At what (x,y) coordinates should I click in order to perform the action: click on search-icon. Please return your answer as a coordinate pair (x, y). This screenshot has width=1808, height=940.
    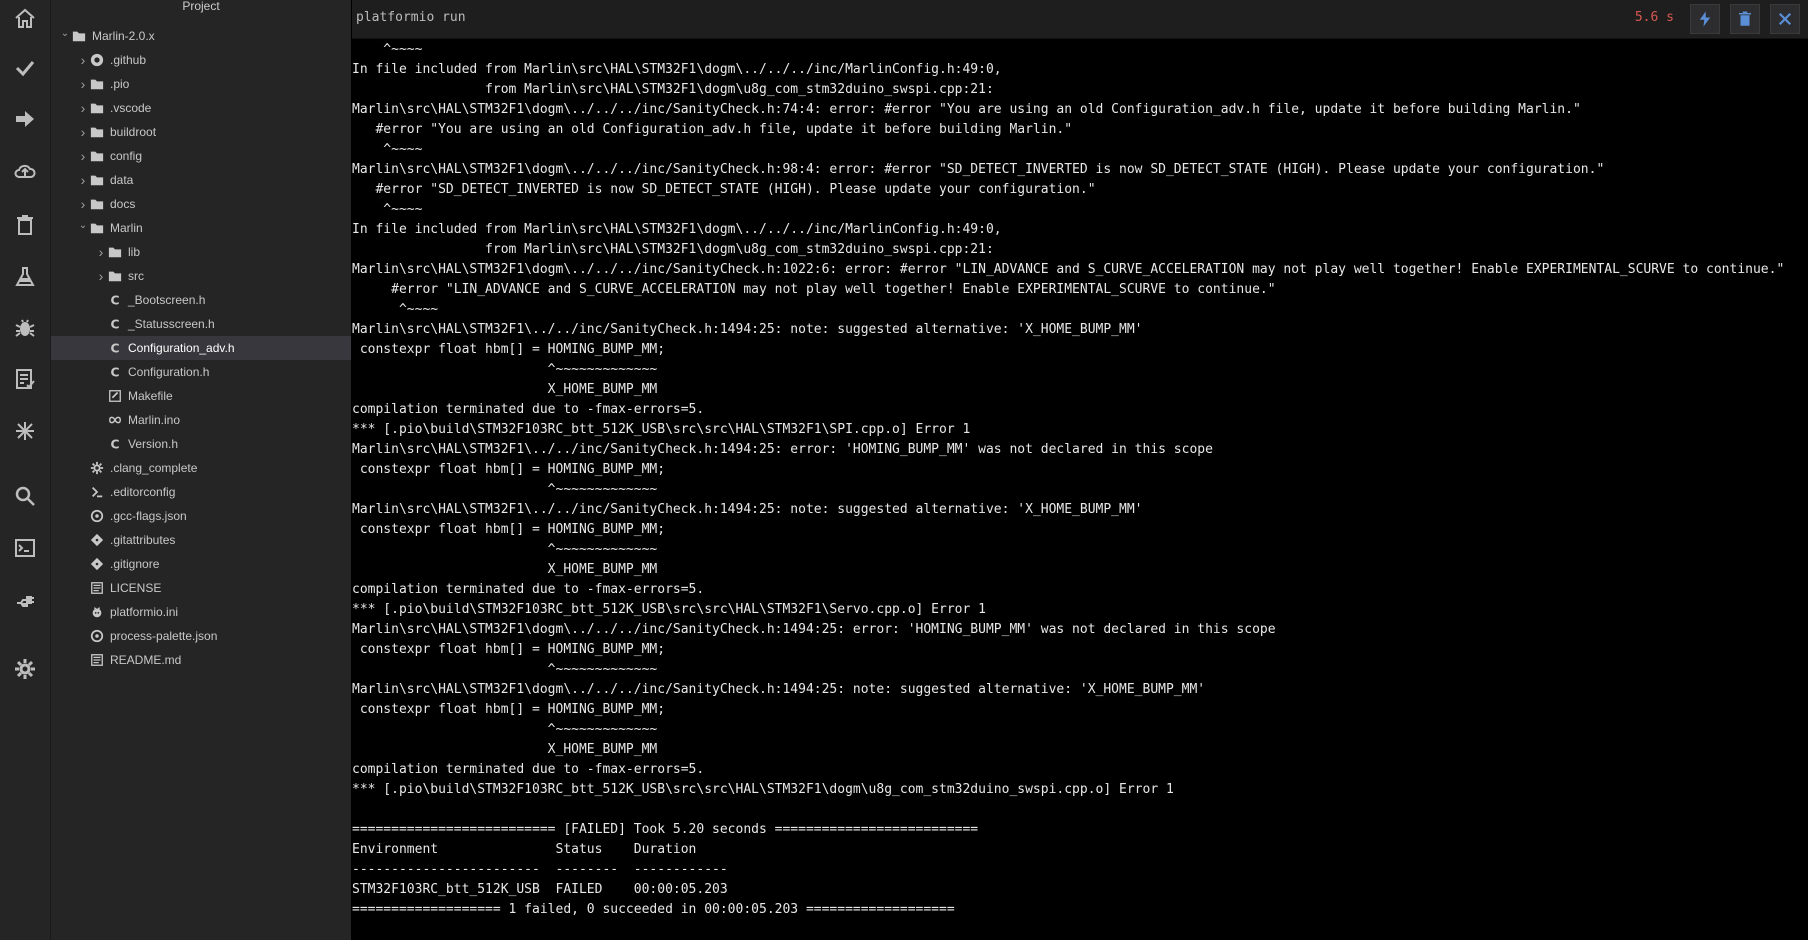
    Looking at the image, I should click on (25, 496).